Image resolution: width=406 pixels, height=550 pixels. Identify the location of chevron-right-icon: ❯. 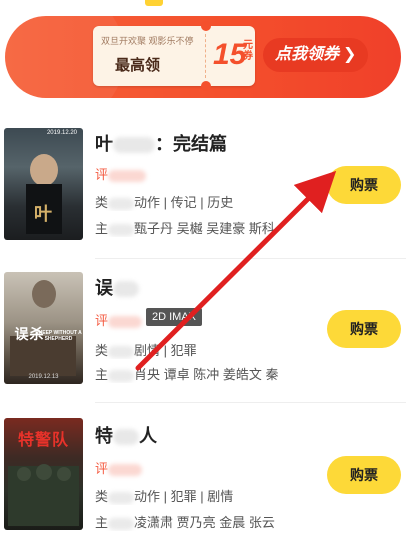
(350, 54).